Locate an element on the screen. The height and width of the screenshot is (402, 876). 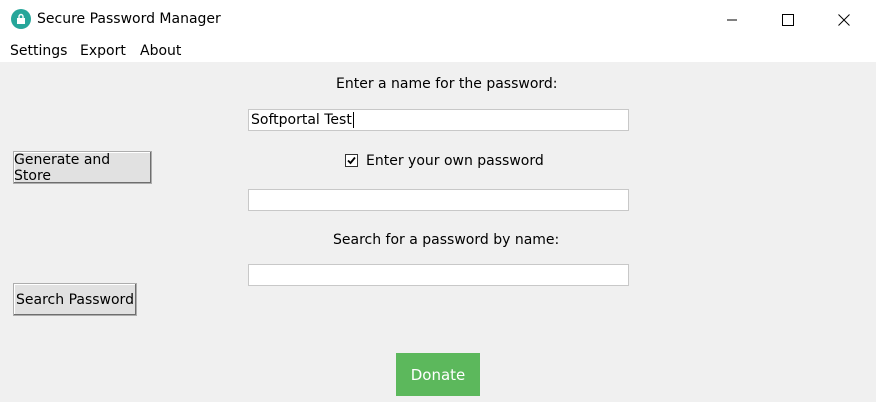
close-button is located at coordinates (844, 20).